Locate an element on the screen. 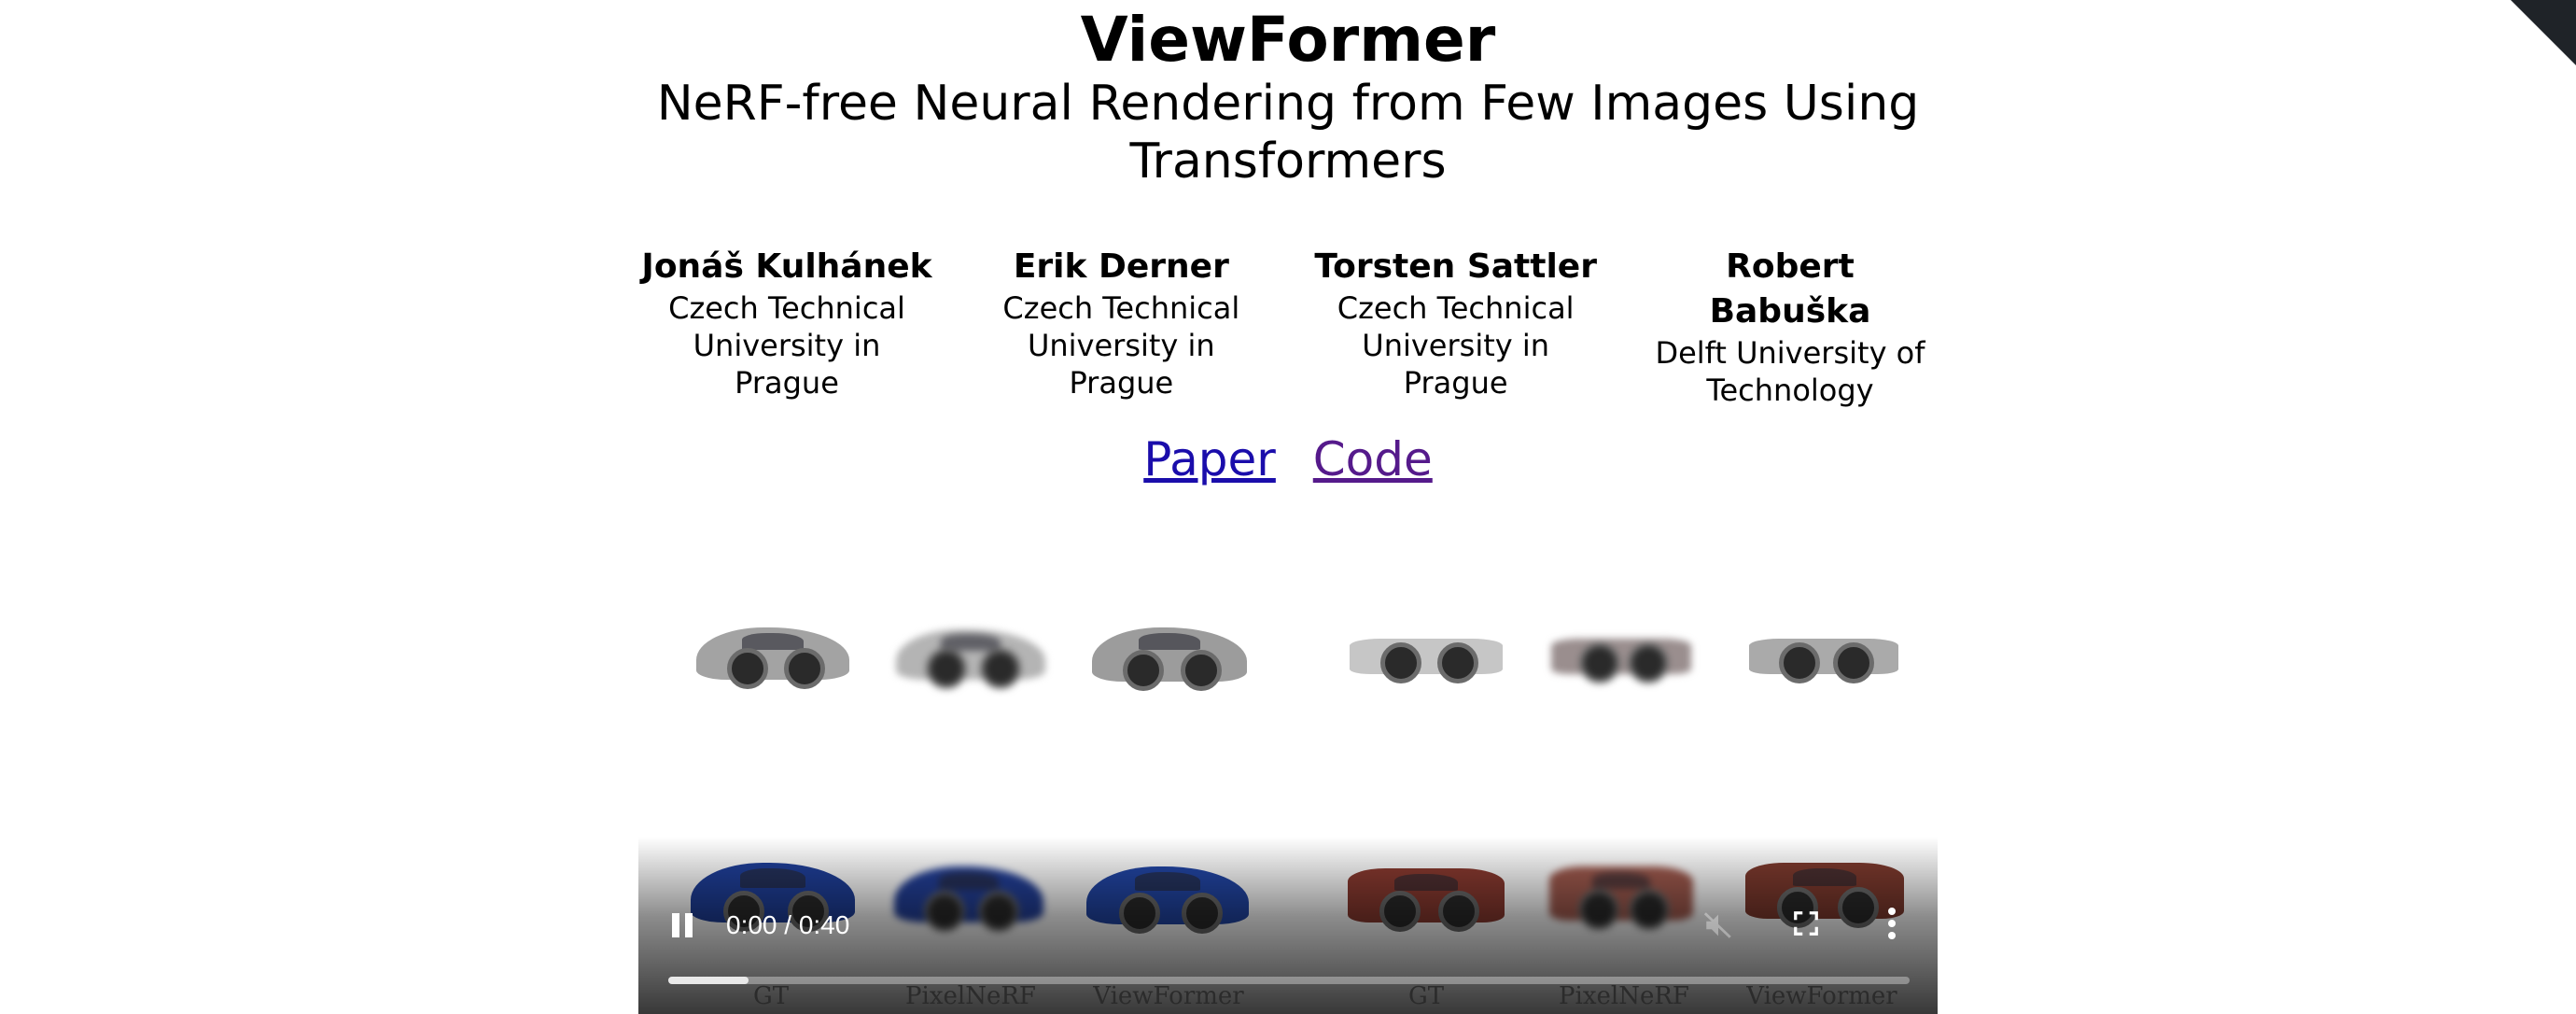 The width and height of the screenshot is (2576, 1014). author-name: Robert Babuška is located at coordinates (1790, 289).